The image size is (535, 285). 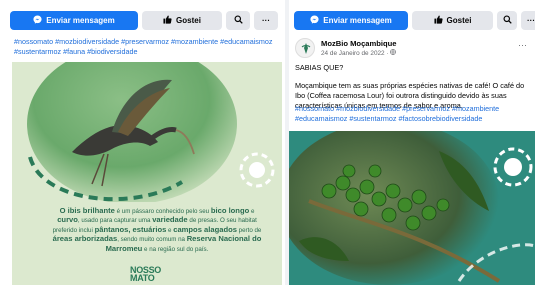 I want to click on poster-bold-5: campos alagados, so click(x=205, y=229).